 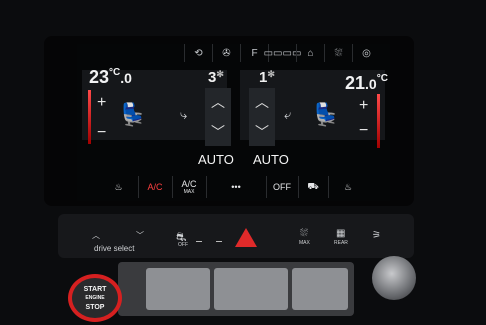 I want to click on left-temperature: 23°C.0, so click(x=110, y=77).